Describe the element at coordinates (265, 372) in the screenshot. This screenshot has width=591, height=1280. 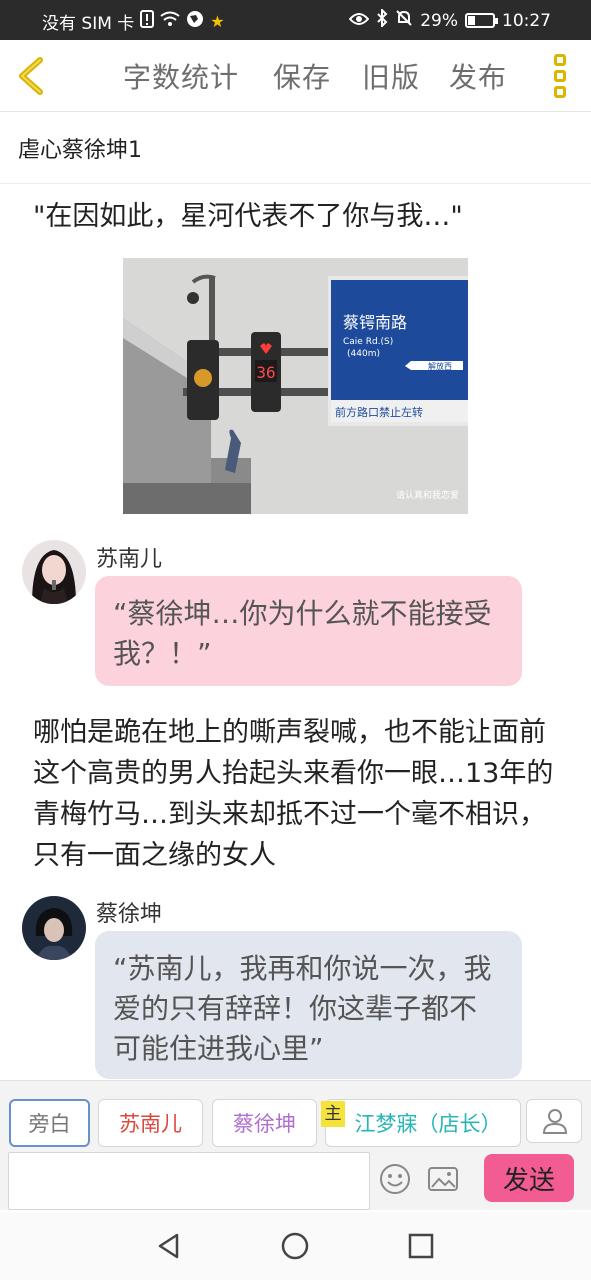
I see `photo-countdown: 36` at that location.